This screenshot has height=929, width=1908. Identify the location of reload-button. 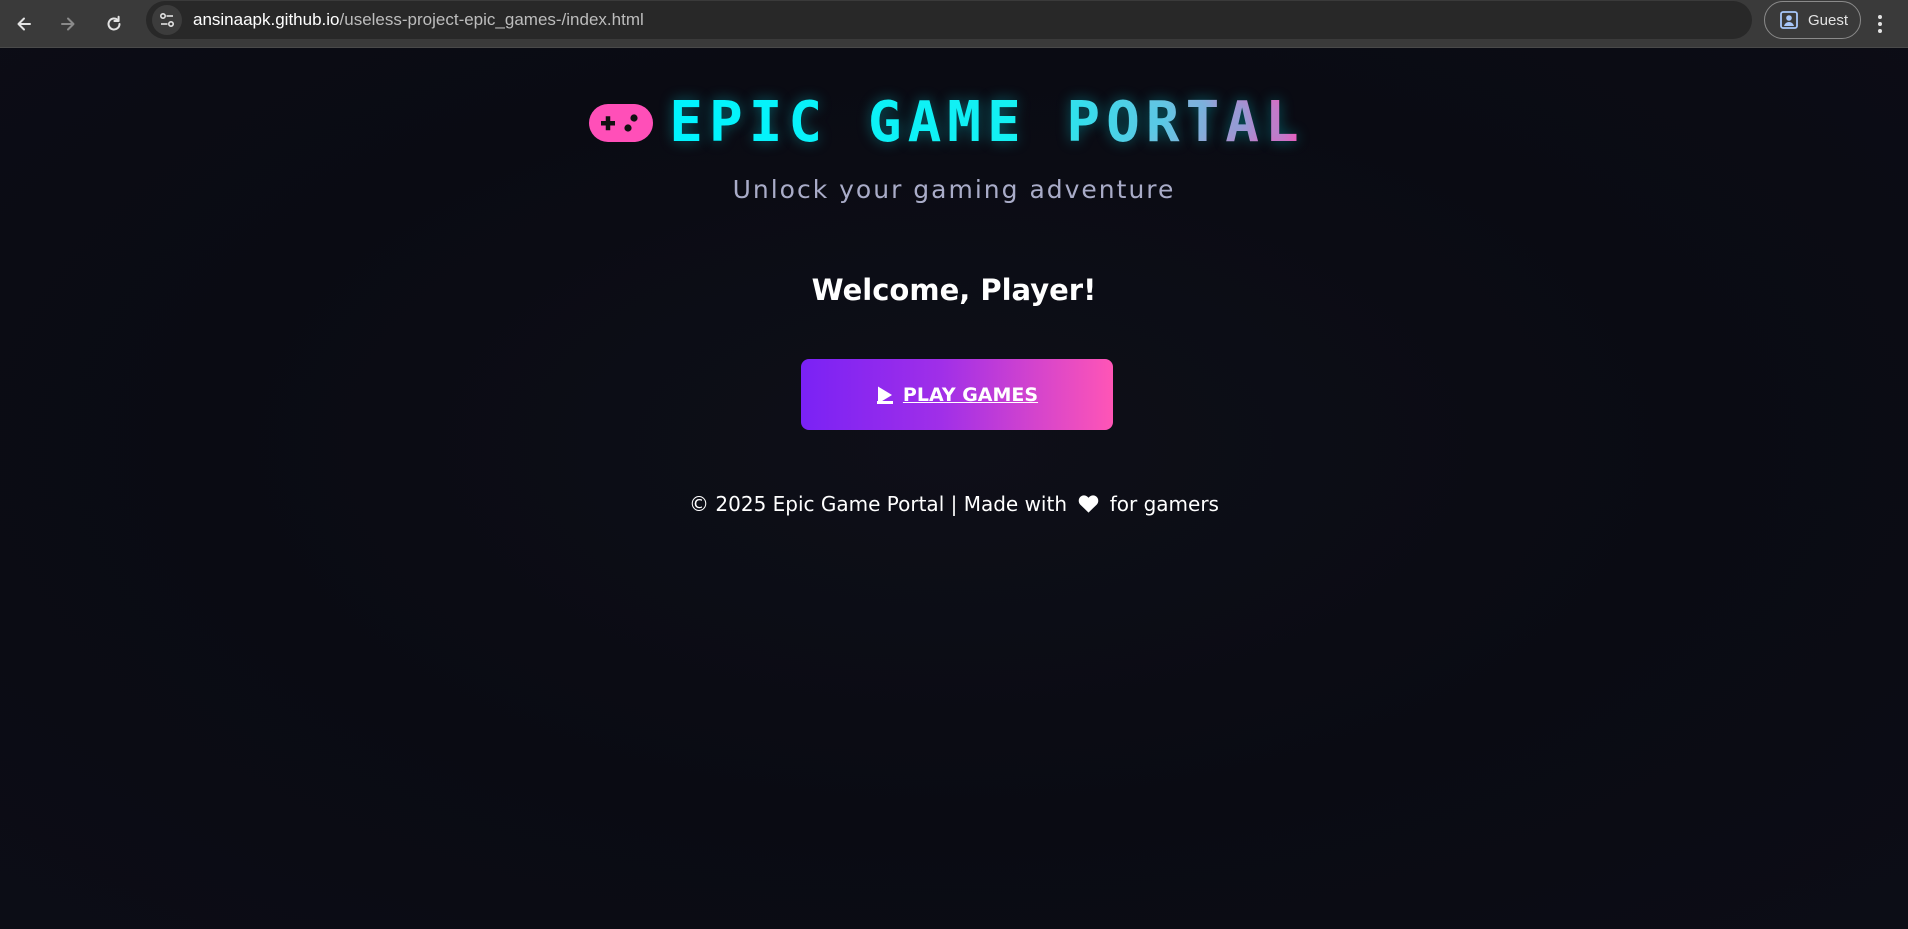
(114, 24).